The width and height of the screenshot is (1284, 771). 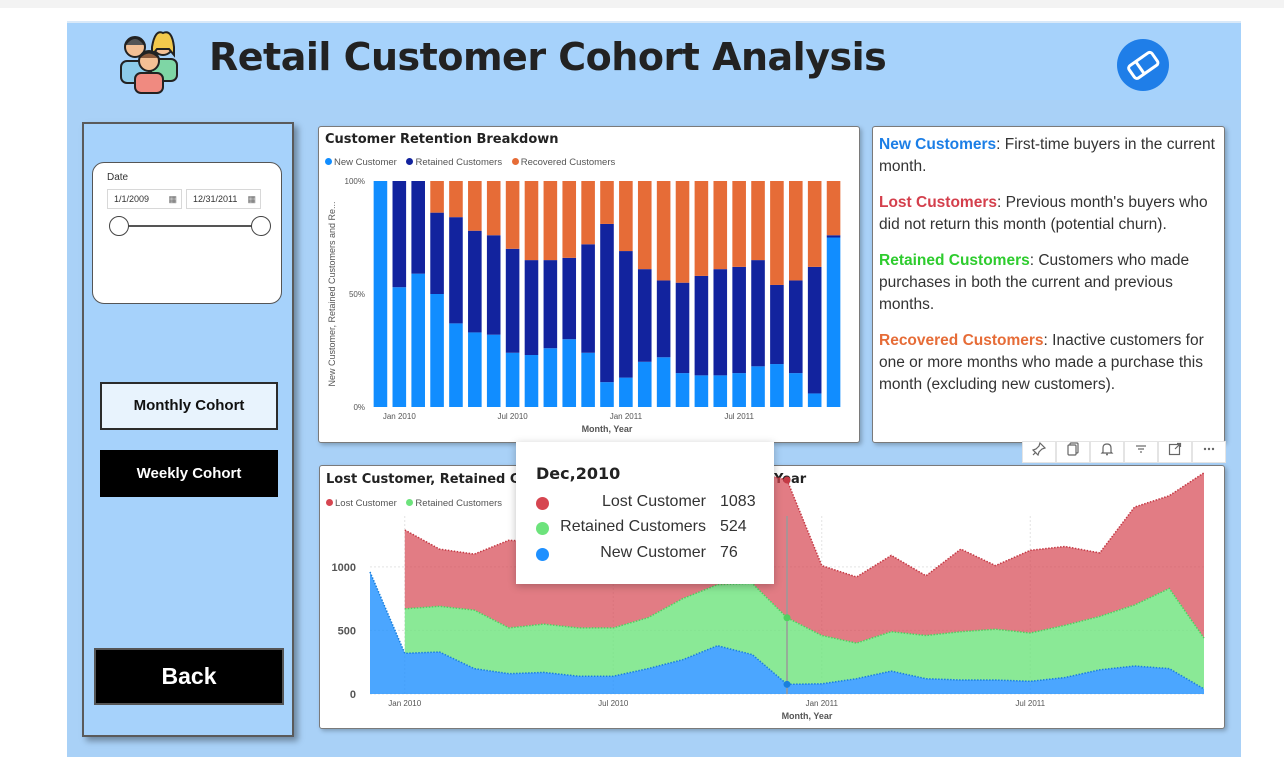 What do you see at coordinates (1175, 452) in the screenshot?
I see `focus-mode-icon` at bounding box center [1175, 452].